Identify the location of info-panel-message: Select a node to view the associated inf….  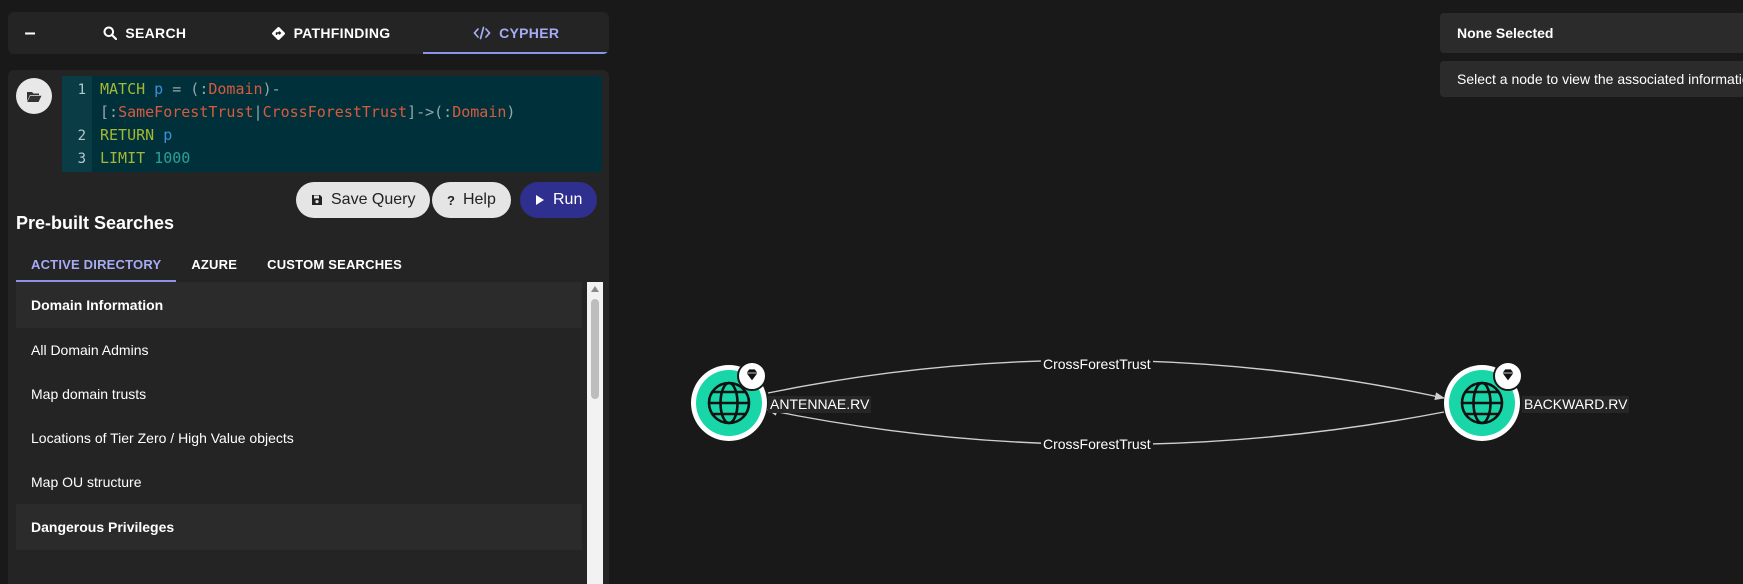
(1591, 79).